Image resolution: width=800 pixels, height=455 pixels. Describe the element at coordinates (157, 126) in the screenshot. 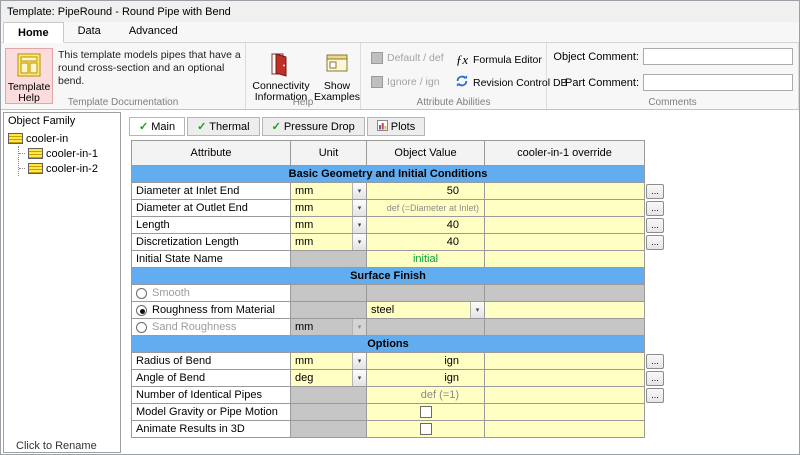

I see `tab-main: ✓ Main` at that location.